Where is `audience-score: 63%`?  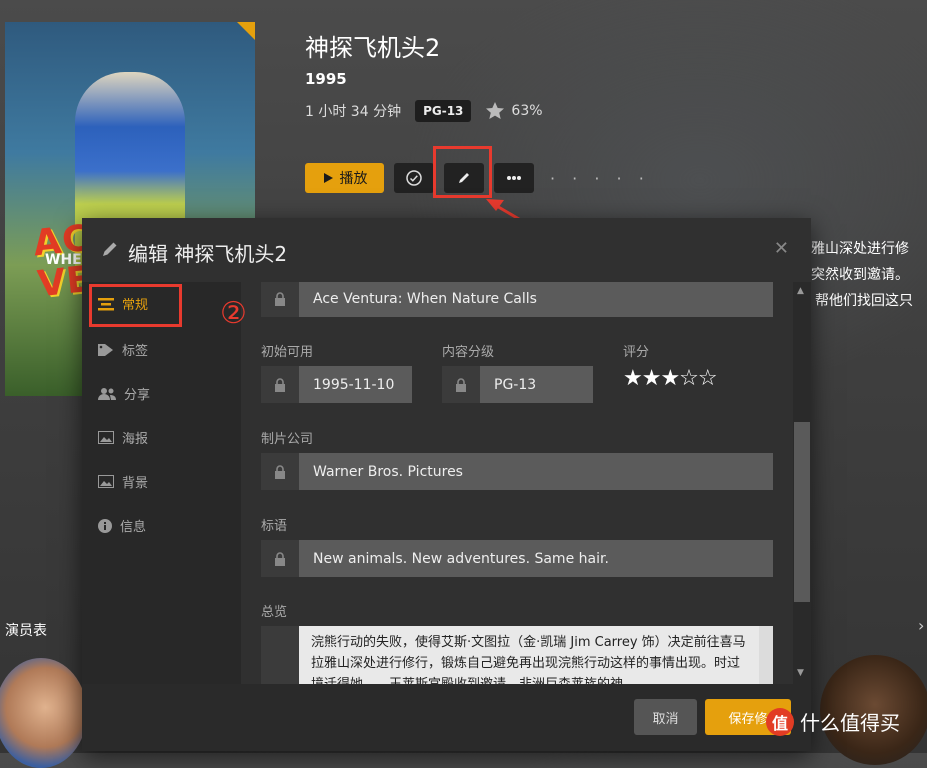
audience-score: 63% is located at coordinates (514, 111).